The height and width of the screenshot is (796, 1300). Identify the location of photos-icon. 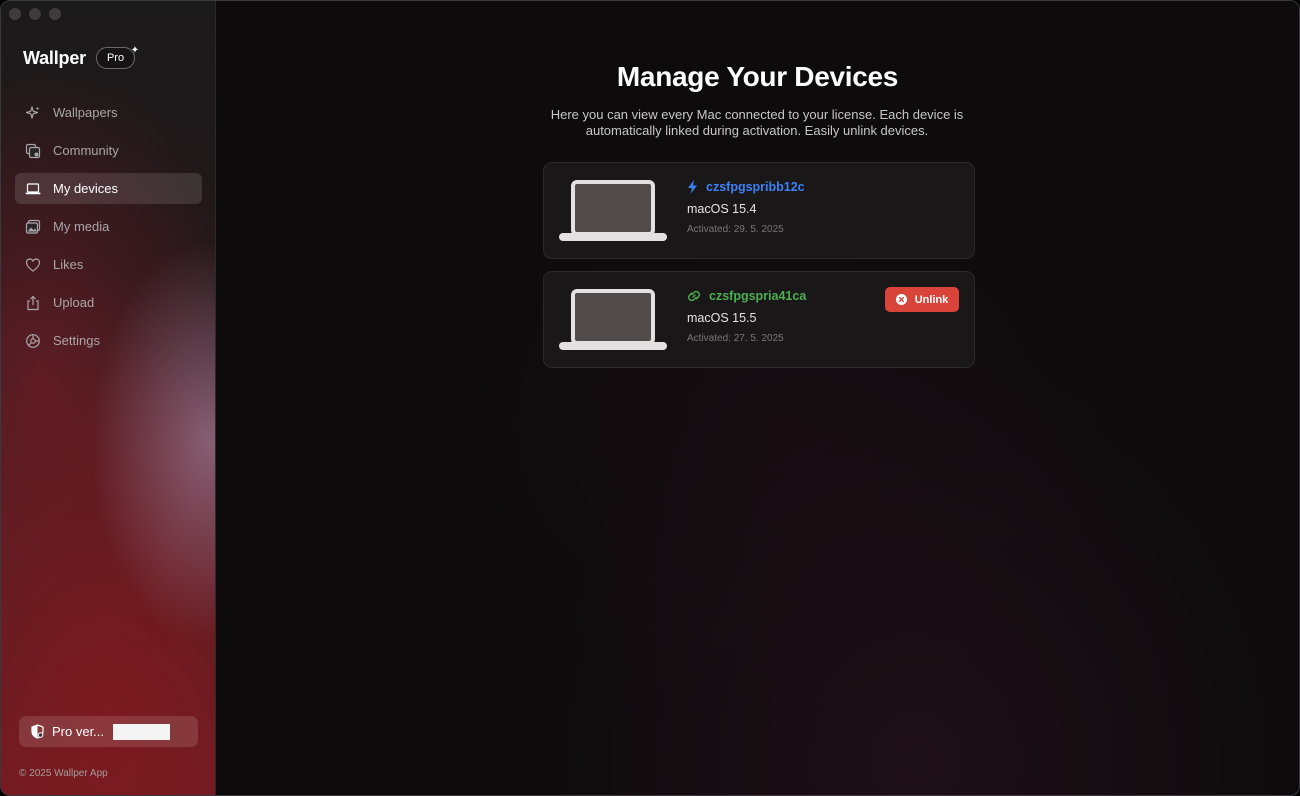
(33, 227).